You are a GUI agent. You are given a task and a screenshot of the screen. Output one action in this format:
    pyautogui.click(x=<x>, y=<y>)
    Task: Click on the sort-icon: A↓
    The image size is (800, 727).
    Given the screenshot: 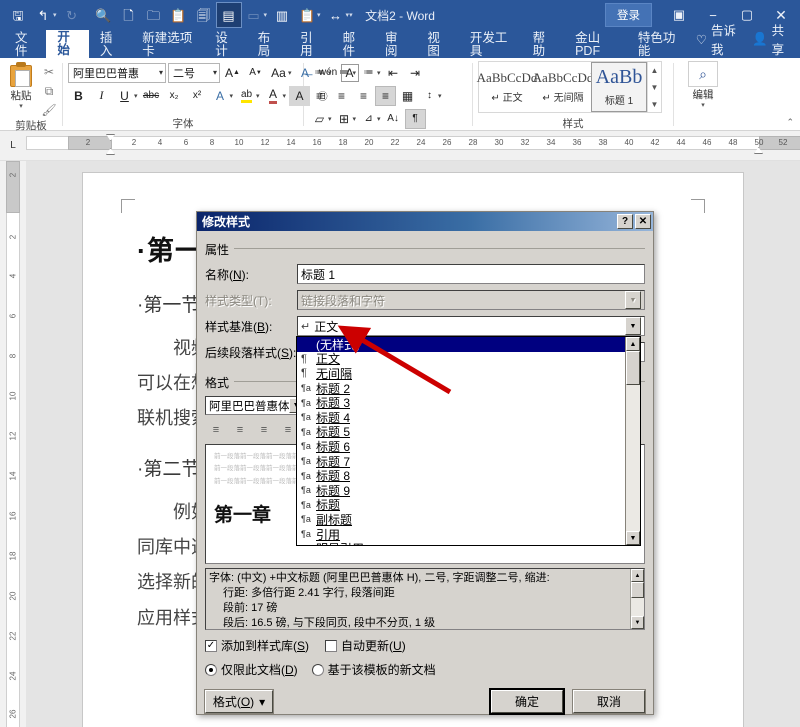 What is the action you would take?
    pyautogui.click(x=393, y=119)
    